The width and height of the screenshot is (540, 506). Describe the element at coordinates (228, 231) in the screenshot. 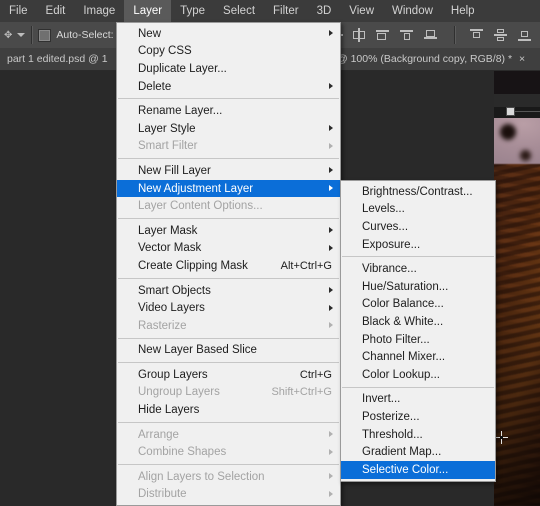

I see `menu-item-layer-mask: Layer Mask` at that location.